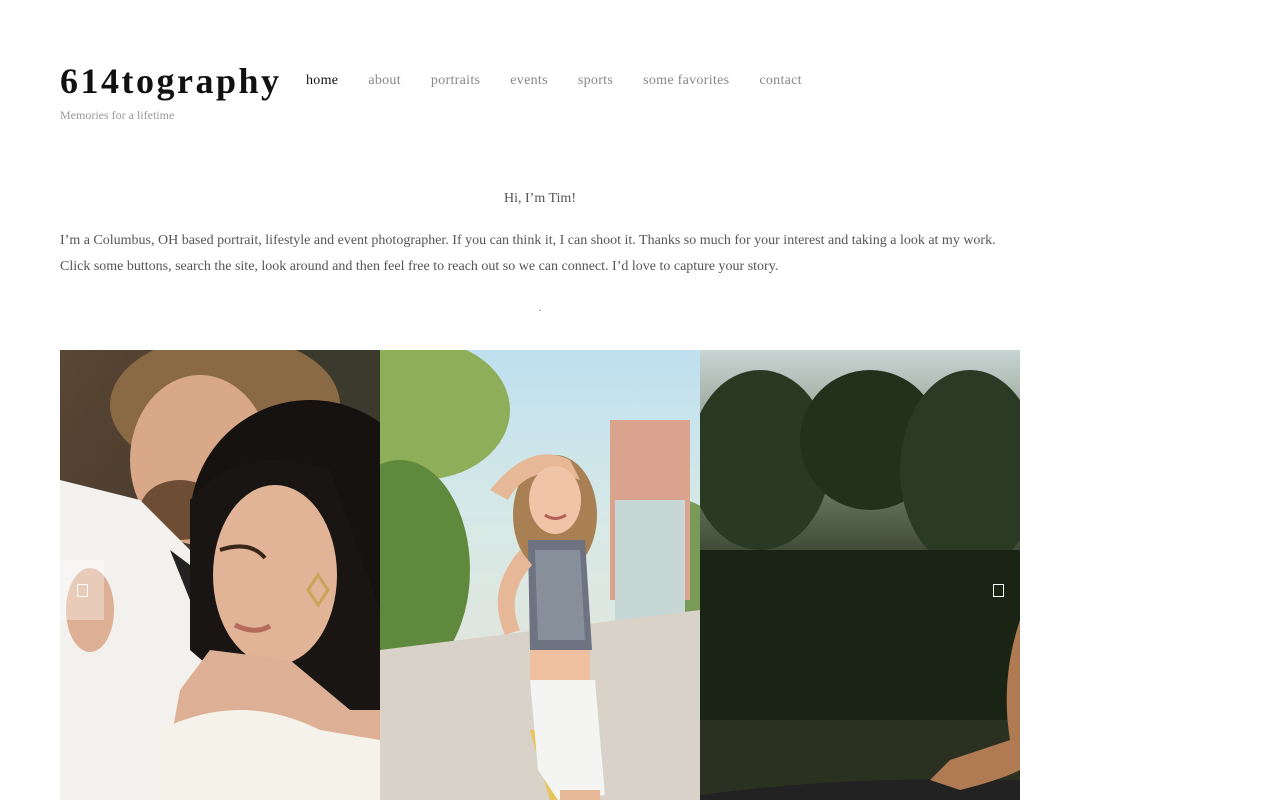  I want to click on couple-photo, so click(220, 575).